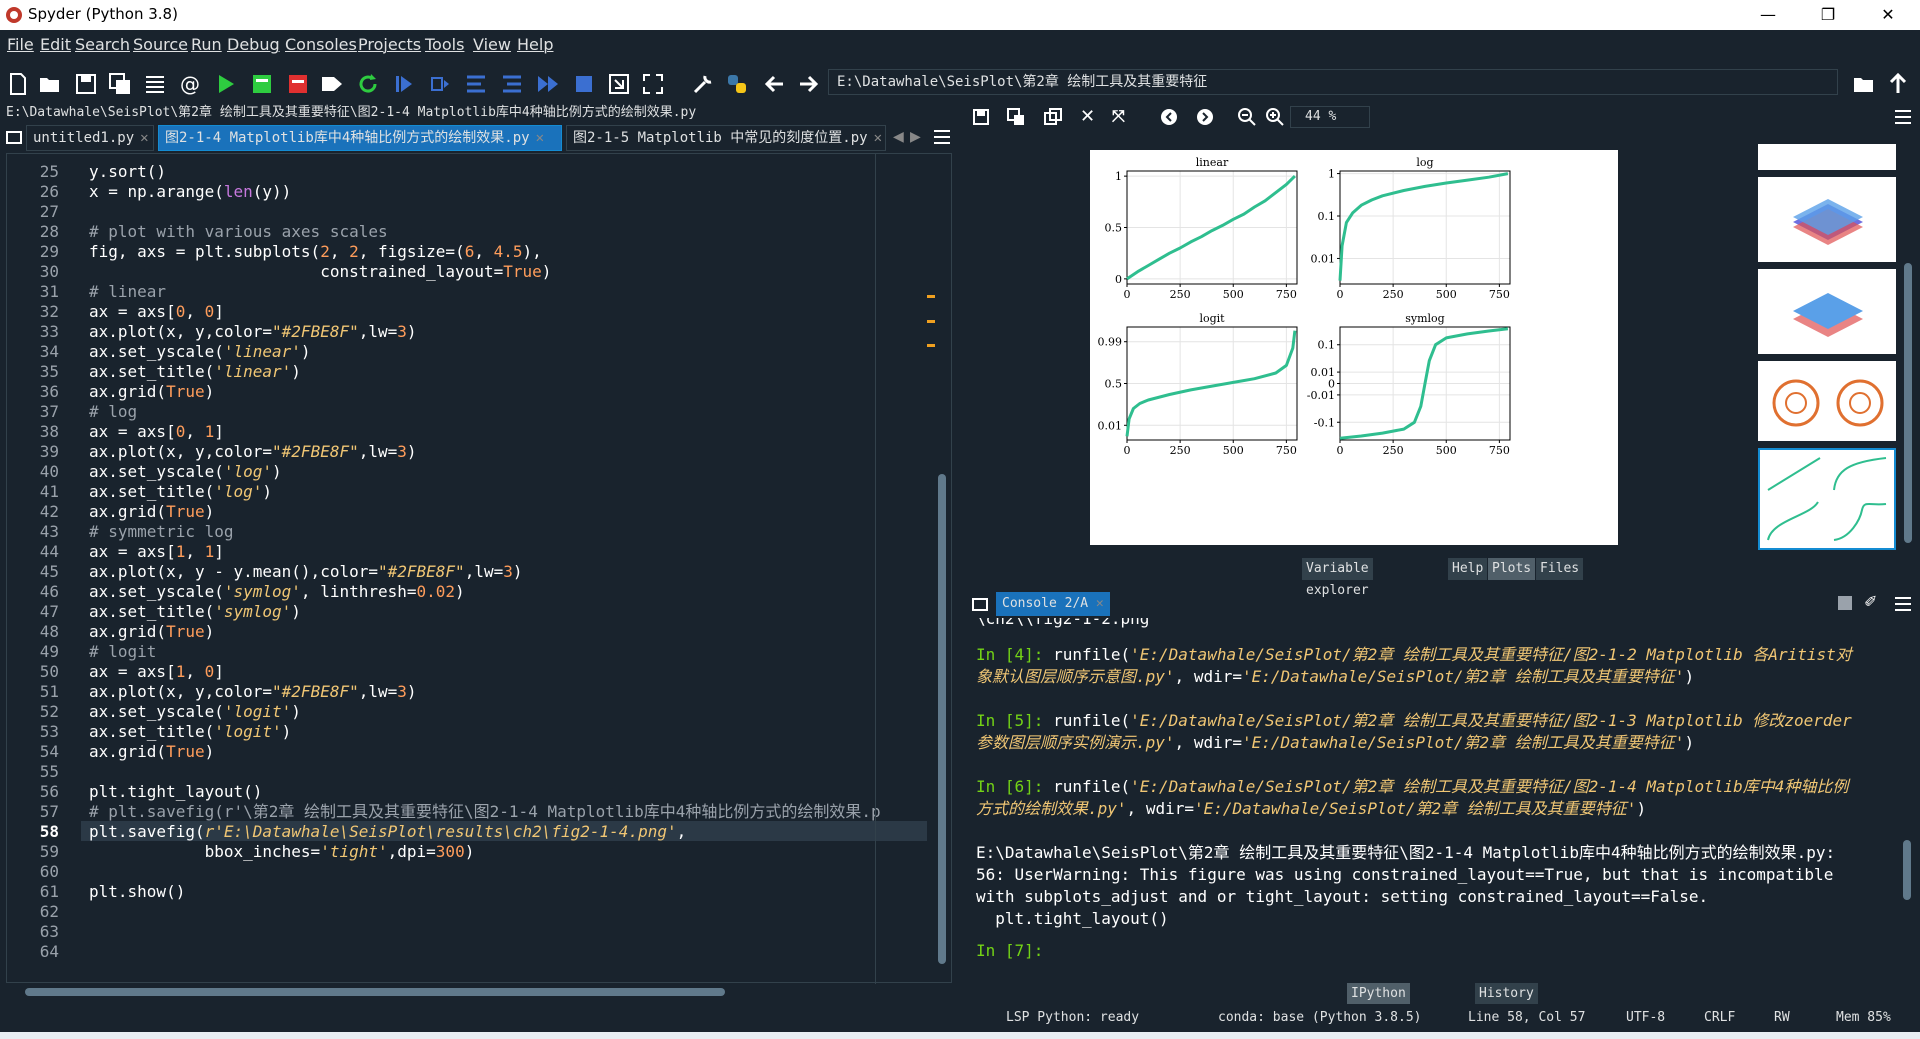 The image size is (1920, 1039). I want to click on debug-icon, so click(404, 84).